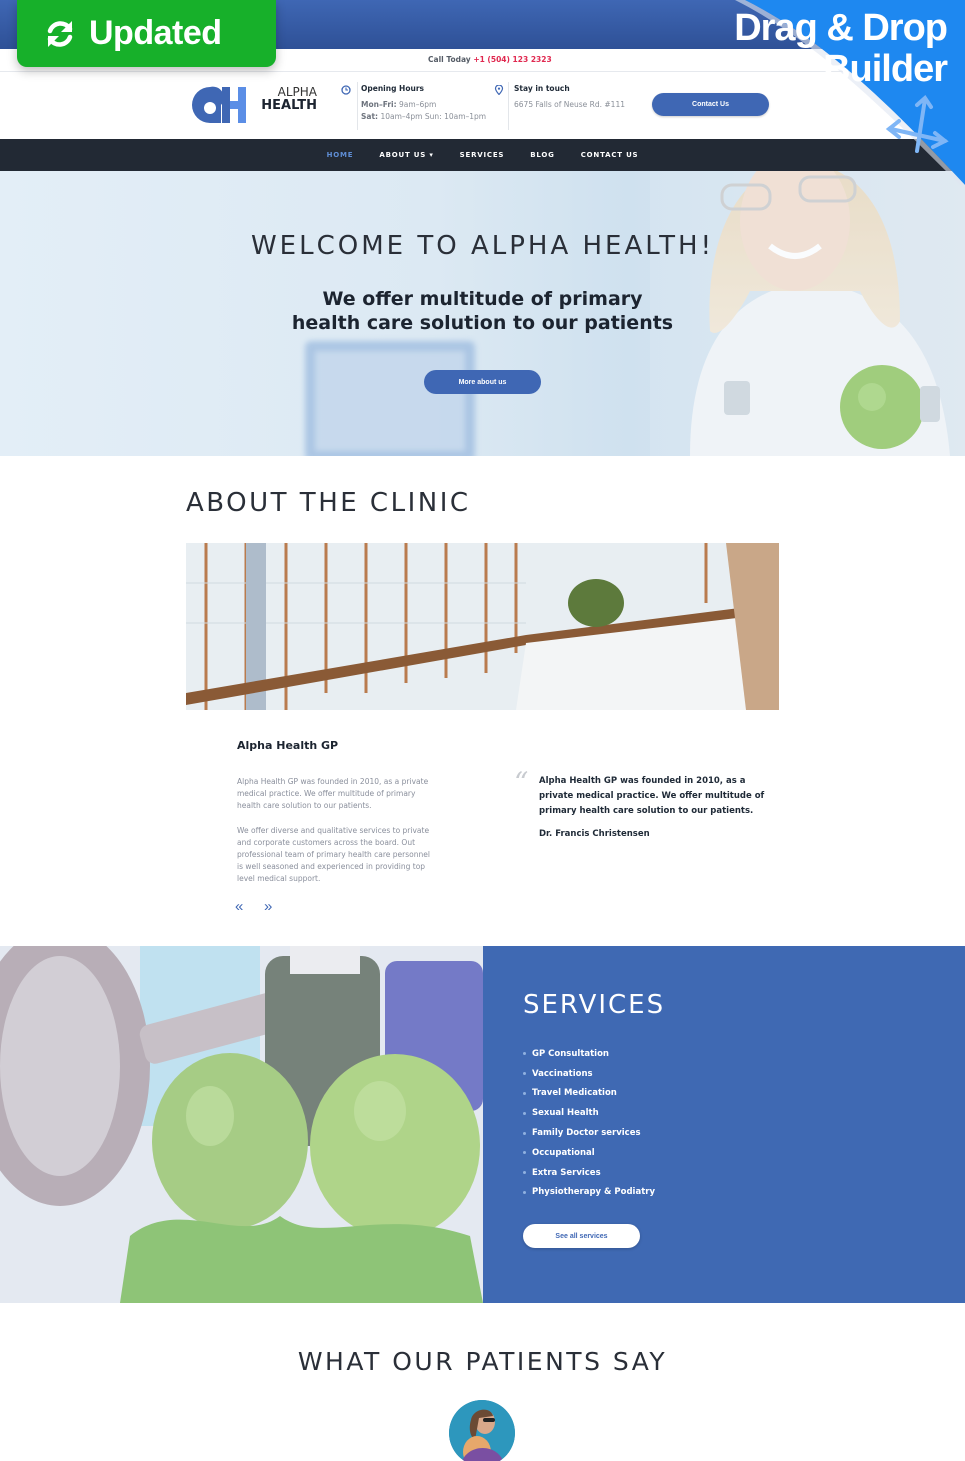 This screenshot has width=965, height=1461. What do you see at coordinates (155, 33) in the screenshot?
I see `updated-label: Updated` at bounding box center [155, 33].